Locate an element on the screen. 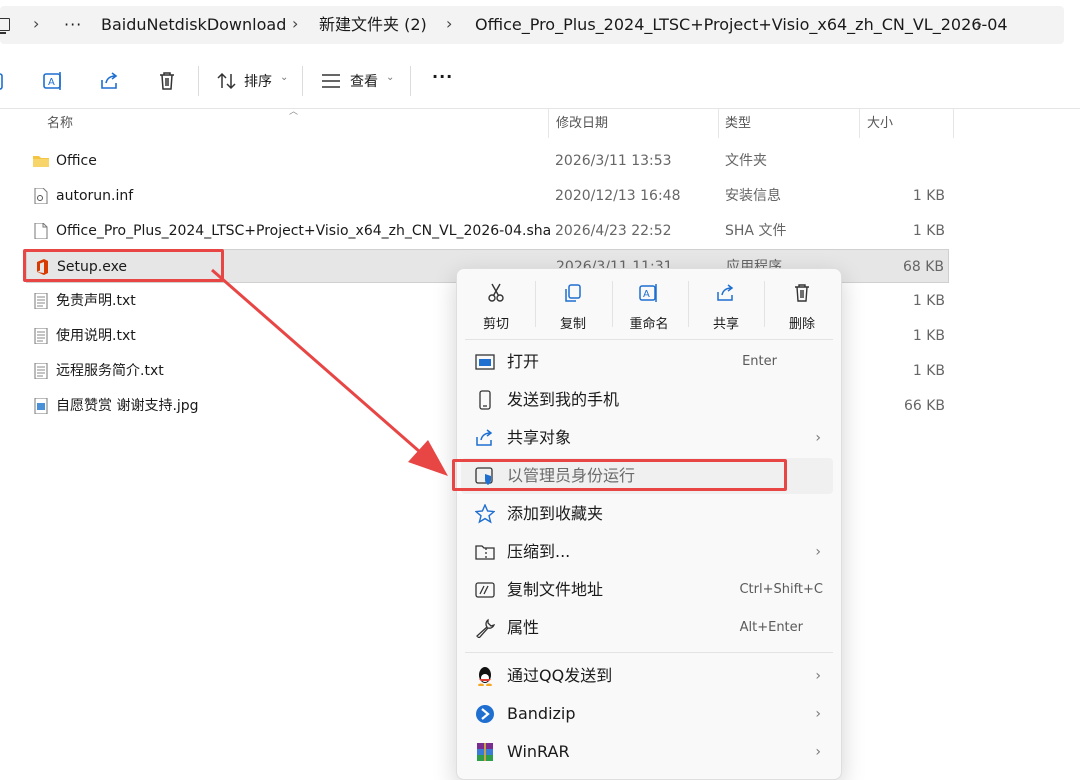 Image resolution: width=1080 pixels, height=780 pixels. file-name: Setup.exe is located at coordinates (92, 267).